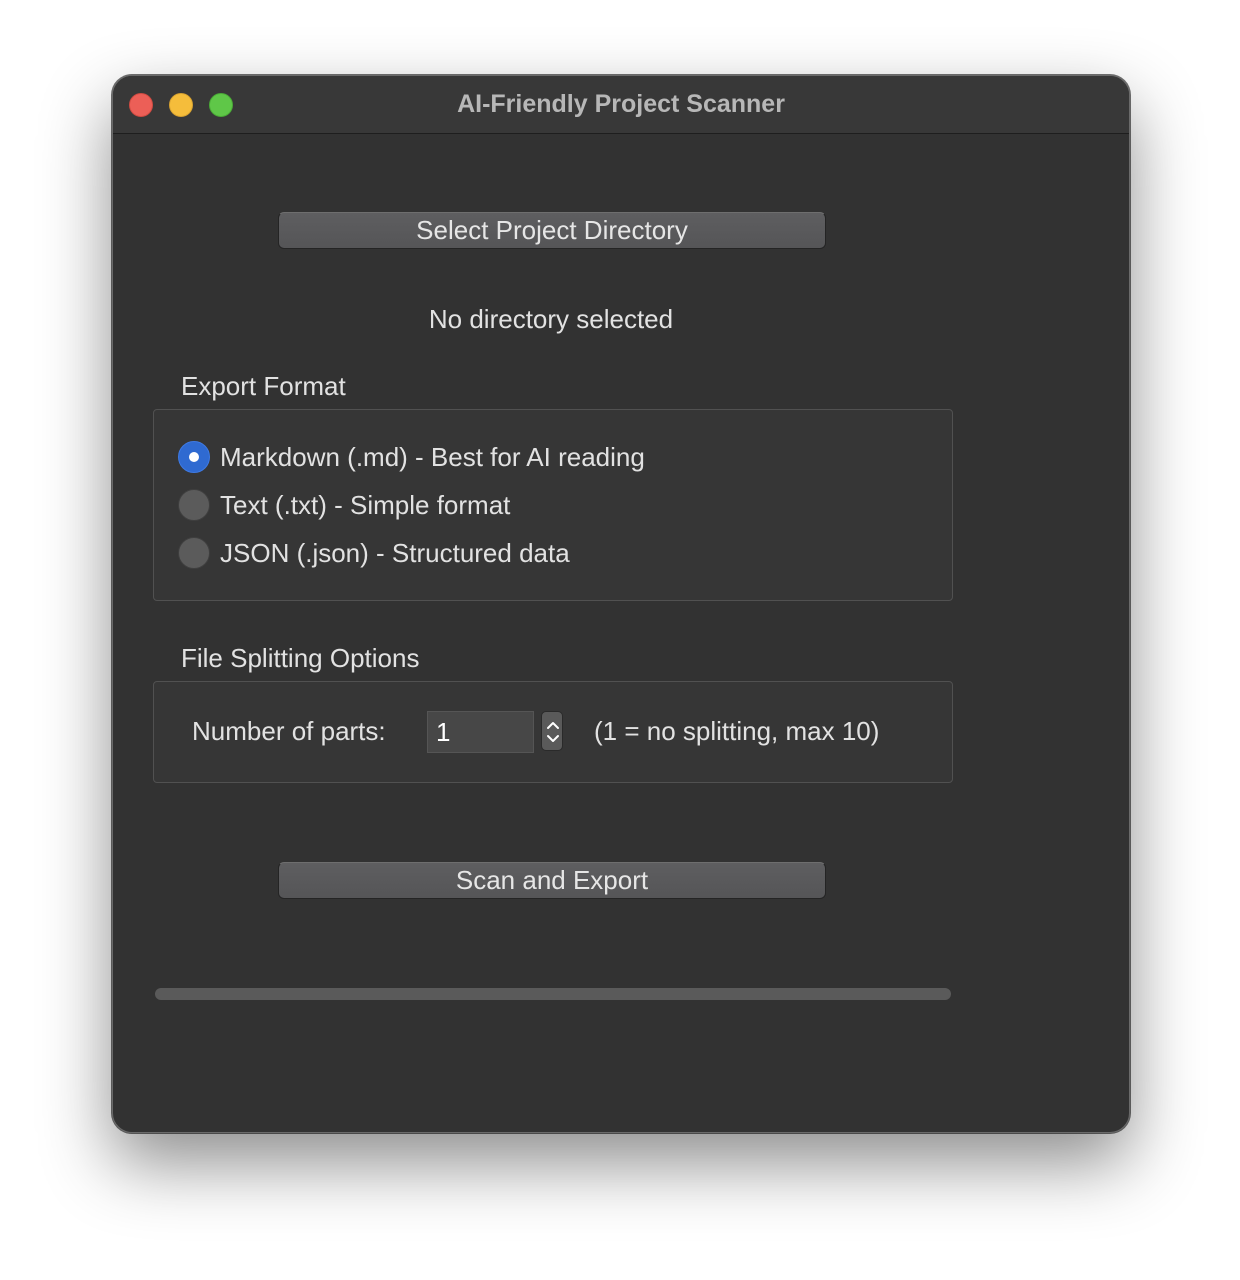 Image resolution: width=1240 pixels, height=1280 pixels. Describe the element at coordinates (552, 880) in the screenshot. I see `scan-and-export-button: Scan and Export` at that location.